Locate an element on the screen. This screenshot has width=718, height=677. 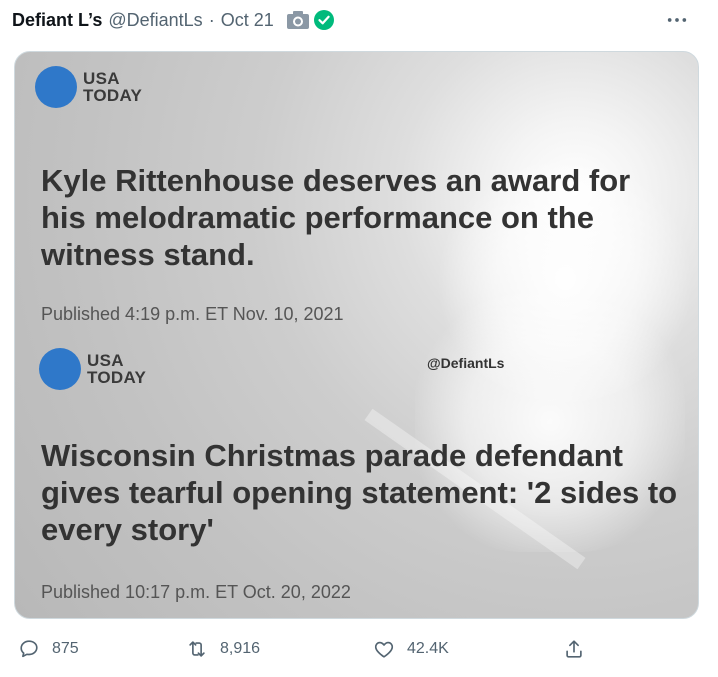
reply-count: 875 is located at coordinates (65, 648).